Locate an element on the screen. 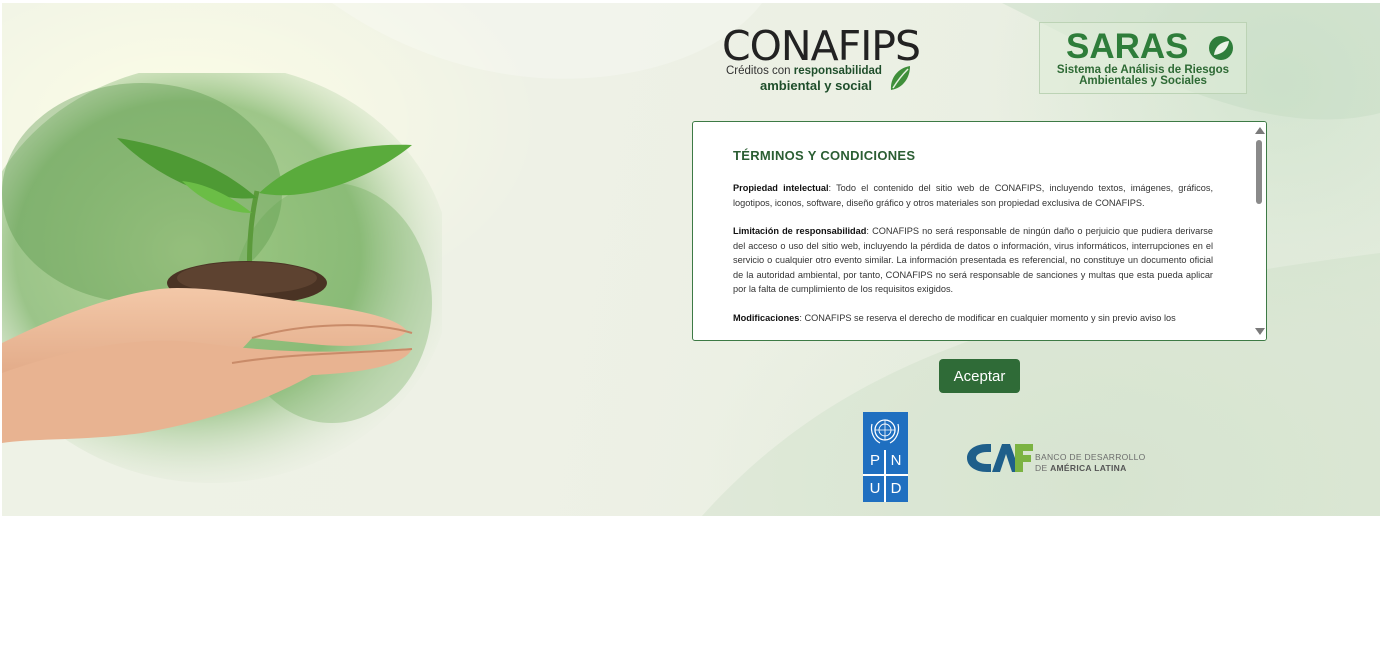  saras-wordmark: SARAS is located at coordinates (1127, 46).